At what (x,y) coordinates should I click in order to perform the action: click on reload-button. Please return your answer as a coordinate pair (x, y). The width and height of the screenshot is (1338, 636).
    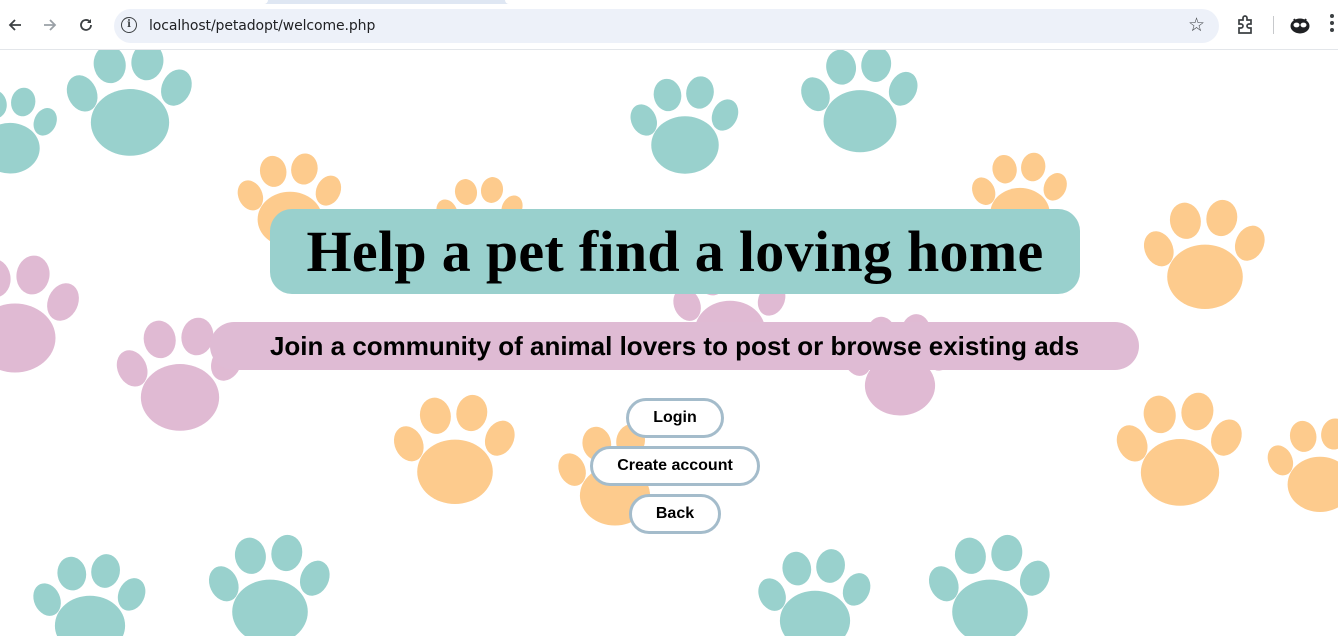
    Looking at the image, I should click on (86, 25).